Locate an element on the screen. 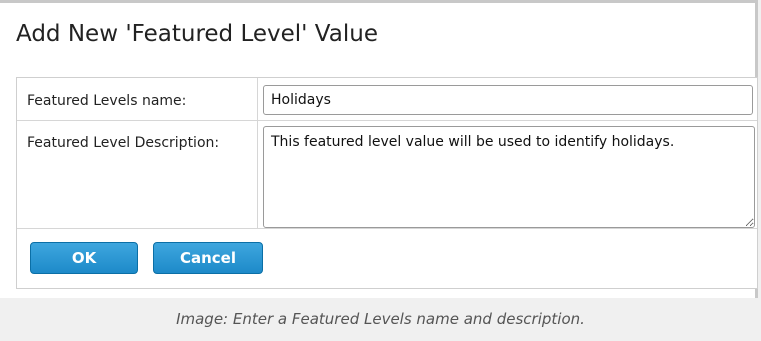 The image size is (761, 341). dialog-title: Add New 'Featured Level' Value is located at coordinates (197, 34).